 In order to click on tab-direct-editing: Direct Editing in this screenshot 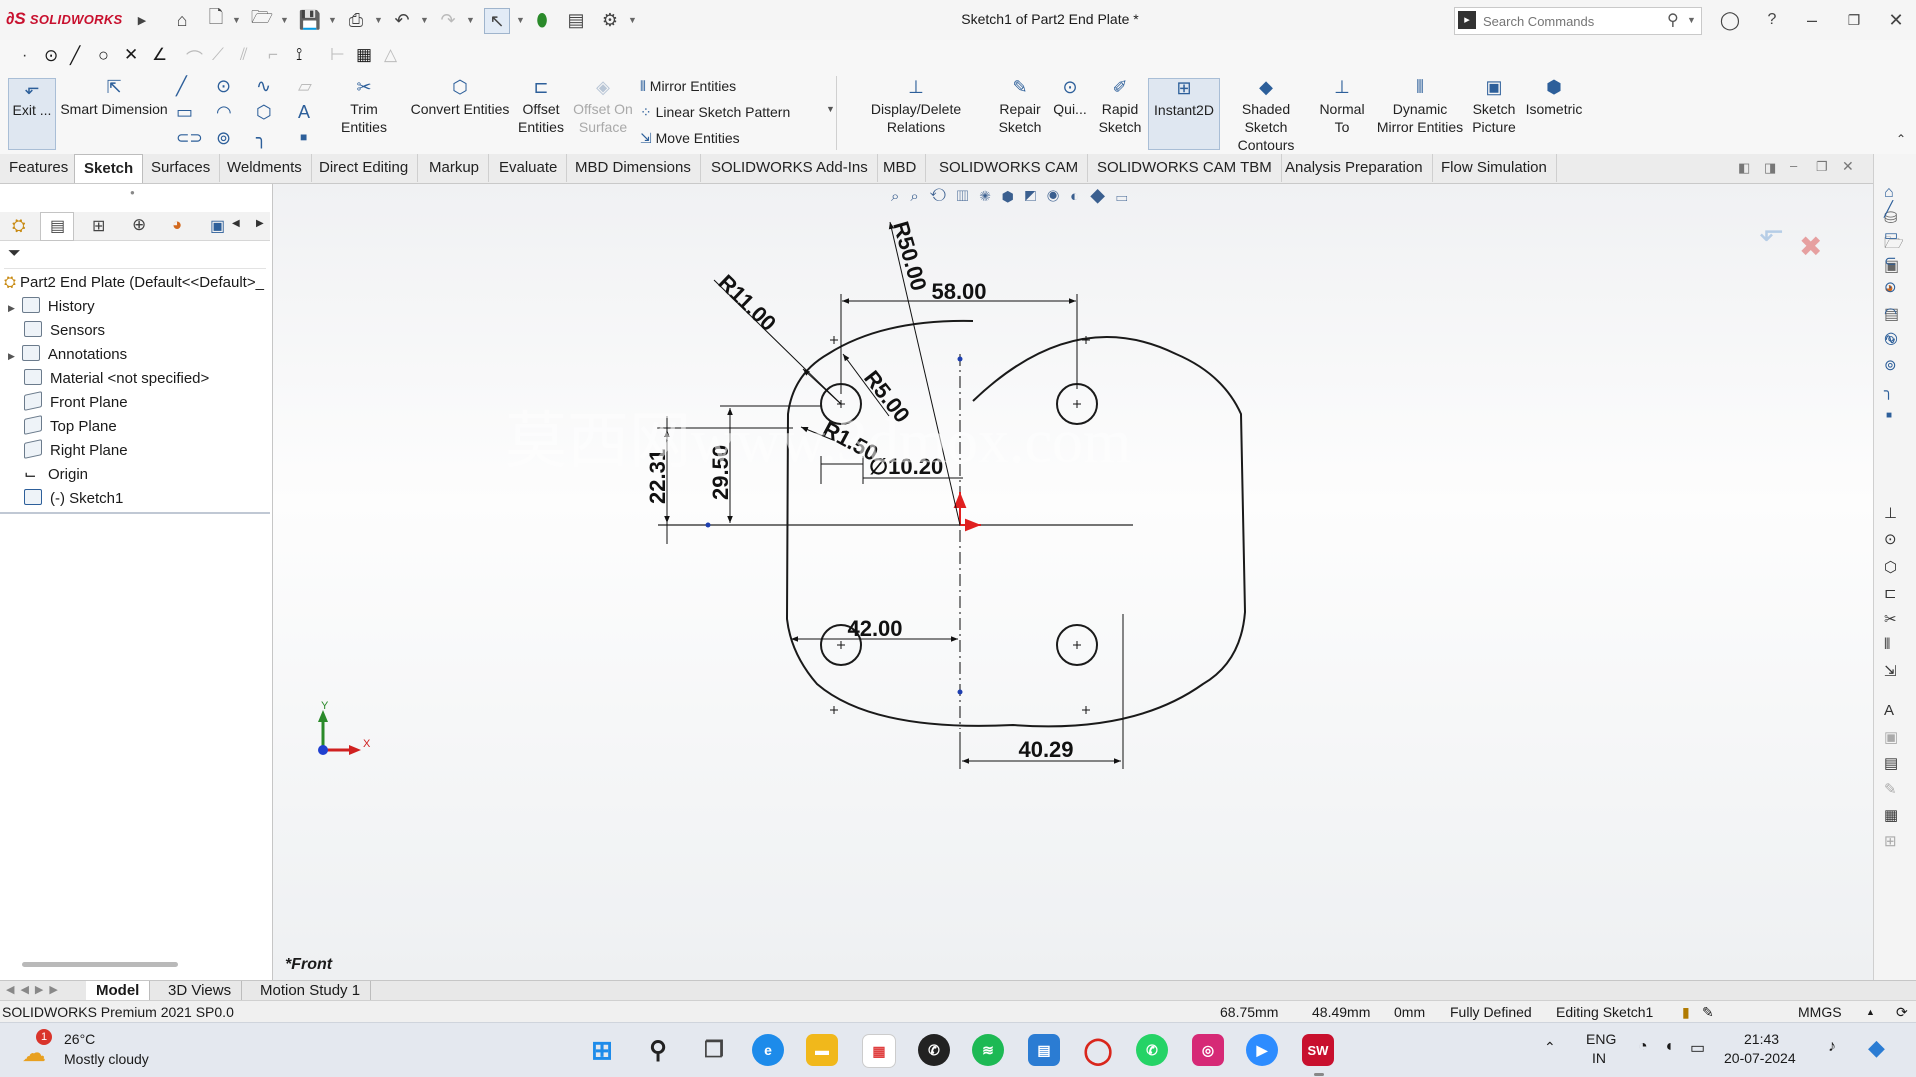, I will do `click(364, 168)`.